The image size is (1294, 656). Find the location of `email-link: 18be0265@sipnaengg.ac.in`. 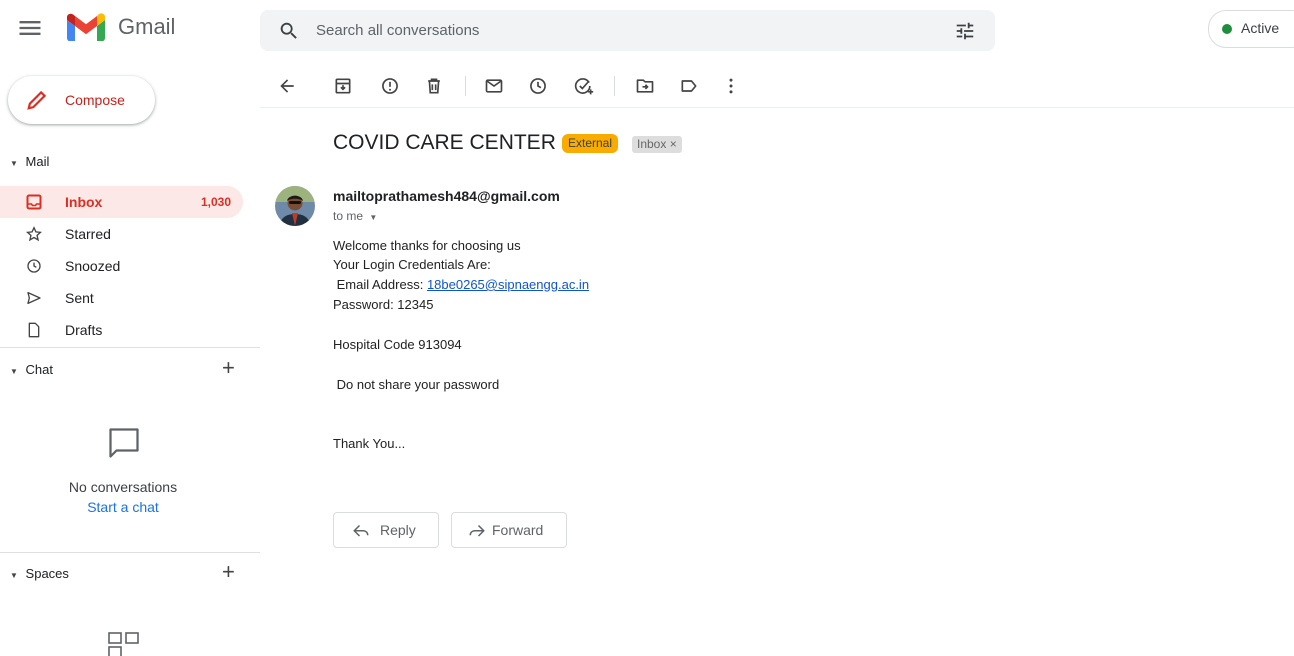

email-link: 18be0265@sipnaengg.ac.in is located at coordinates (508, 284).